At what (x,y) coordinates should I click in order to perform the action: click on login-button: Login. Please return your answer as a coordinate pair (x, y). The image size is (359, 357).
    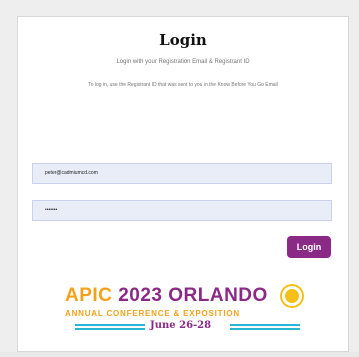
    Looking at the image, I should click on (309, 247).